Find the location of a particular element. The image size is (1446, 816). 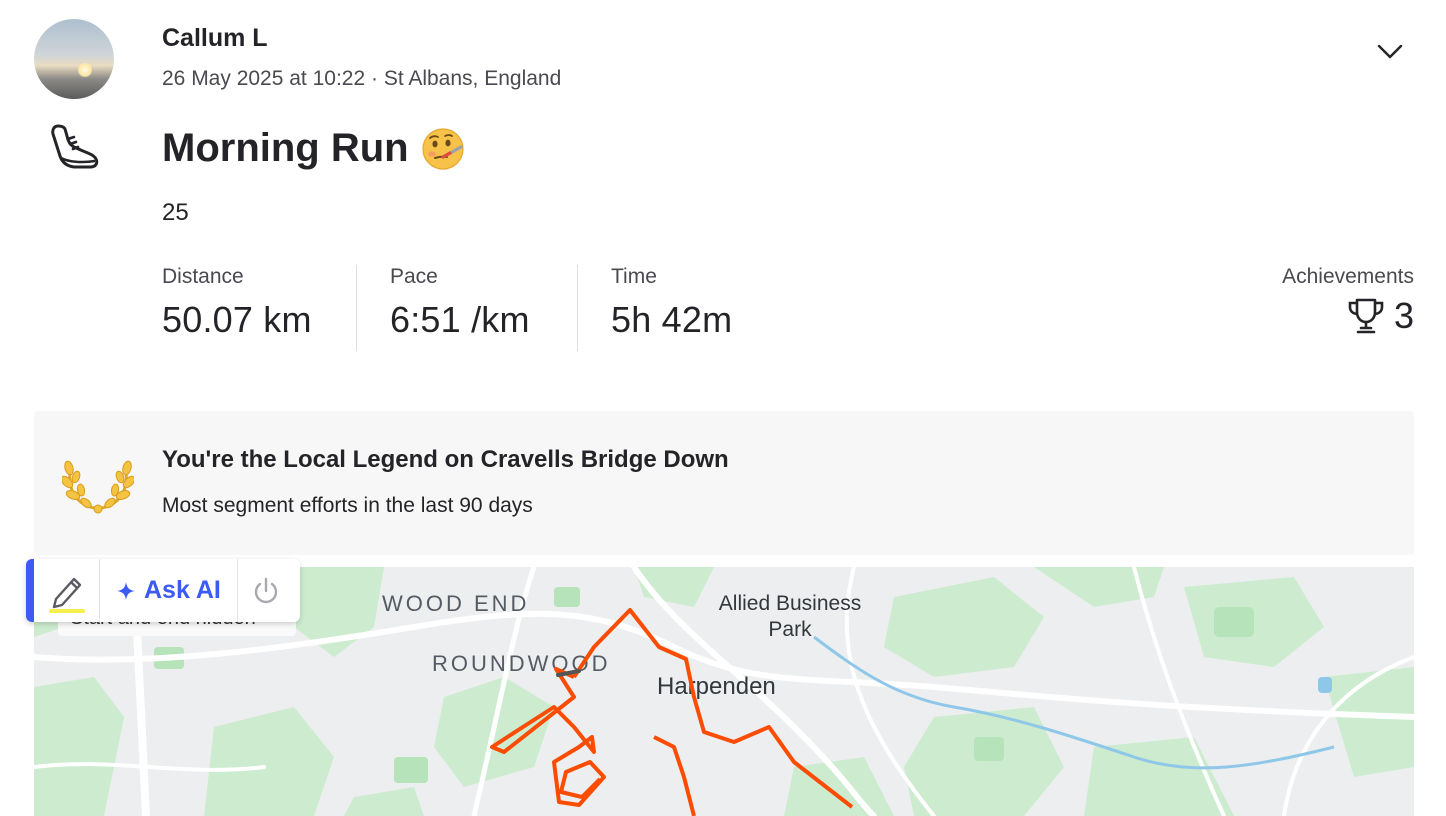

activity-description: 25 is located at coordinates (175, 212).